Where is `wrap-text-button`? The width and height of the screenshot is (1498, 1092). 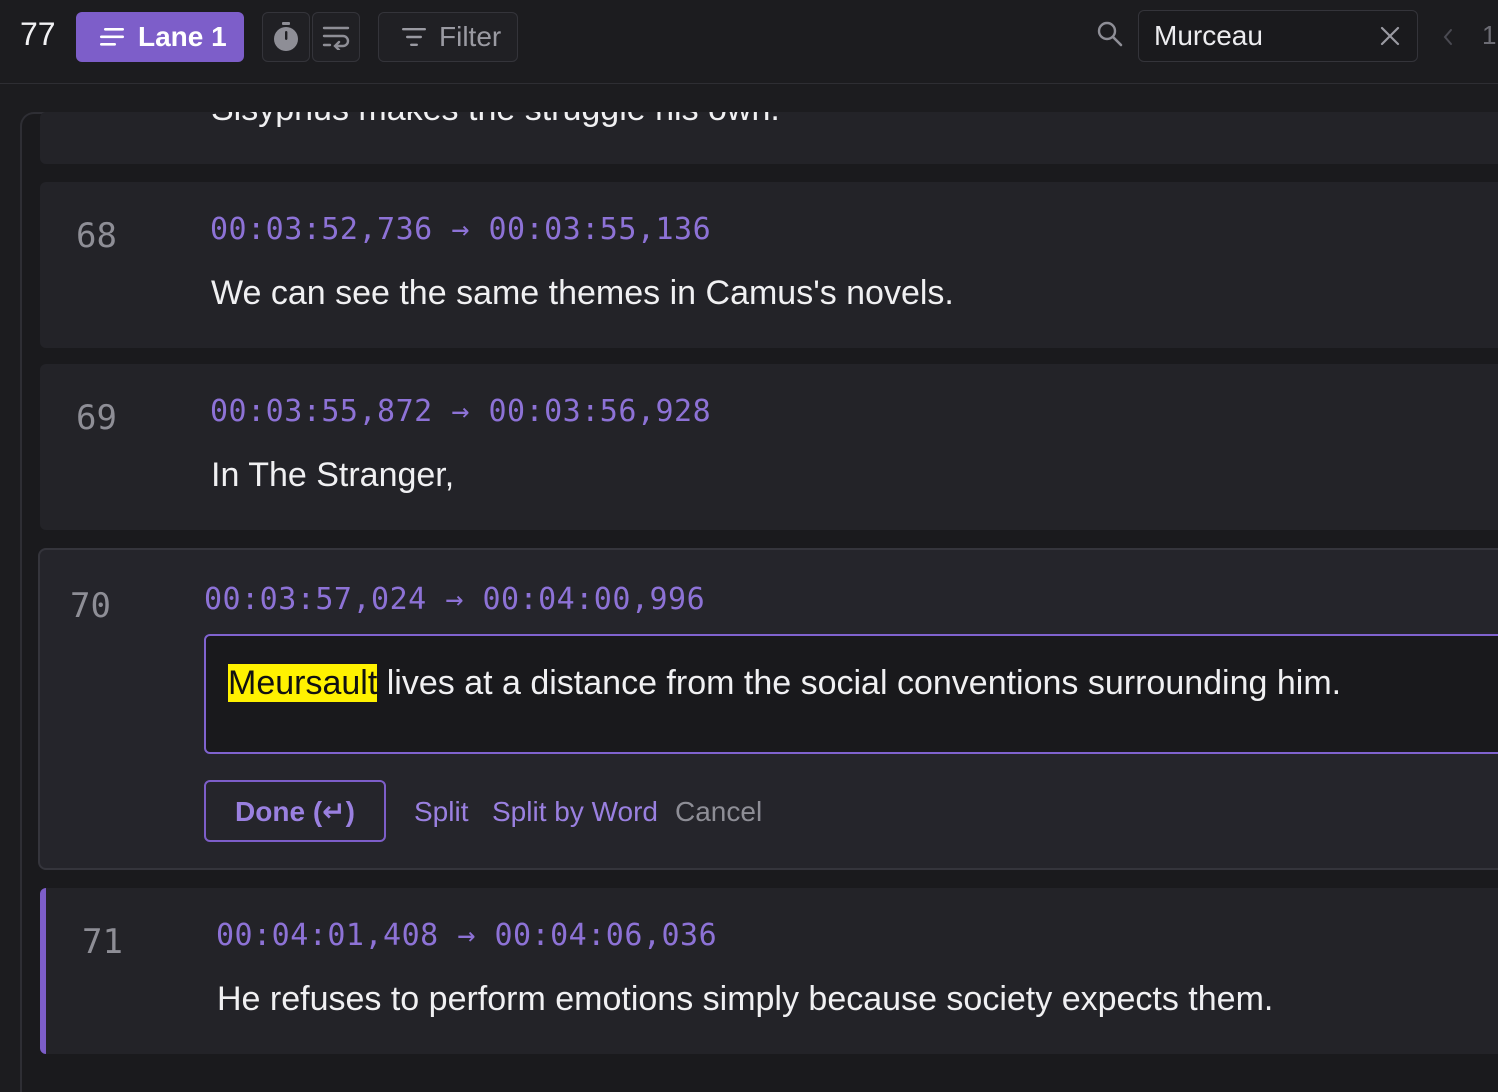
wrap-text-button is located at coordinates (336, 37).